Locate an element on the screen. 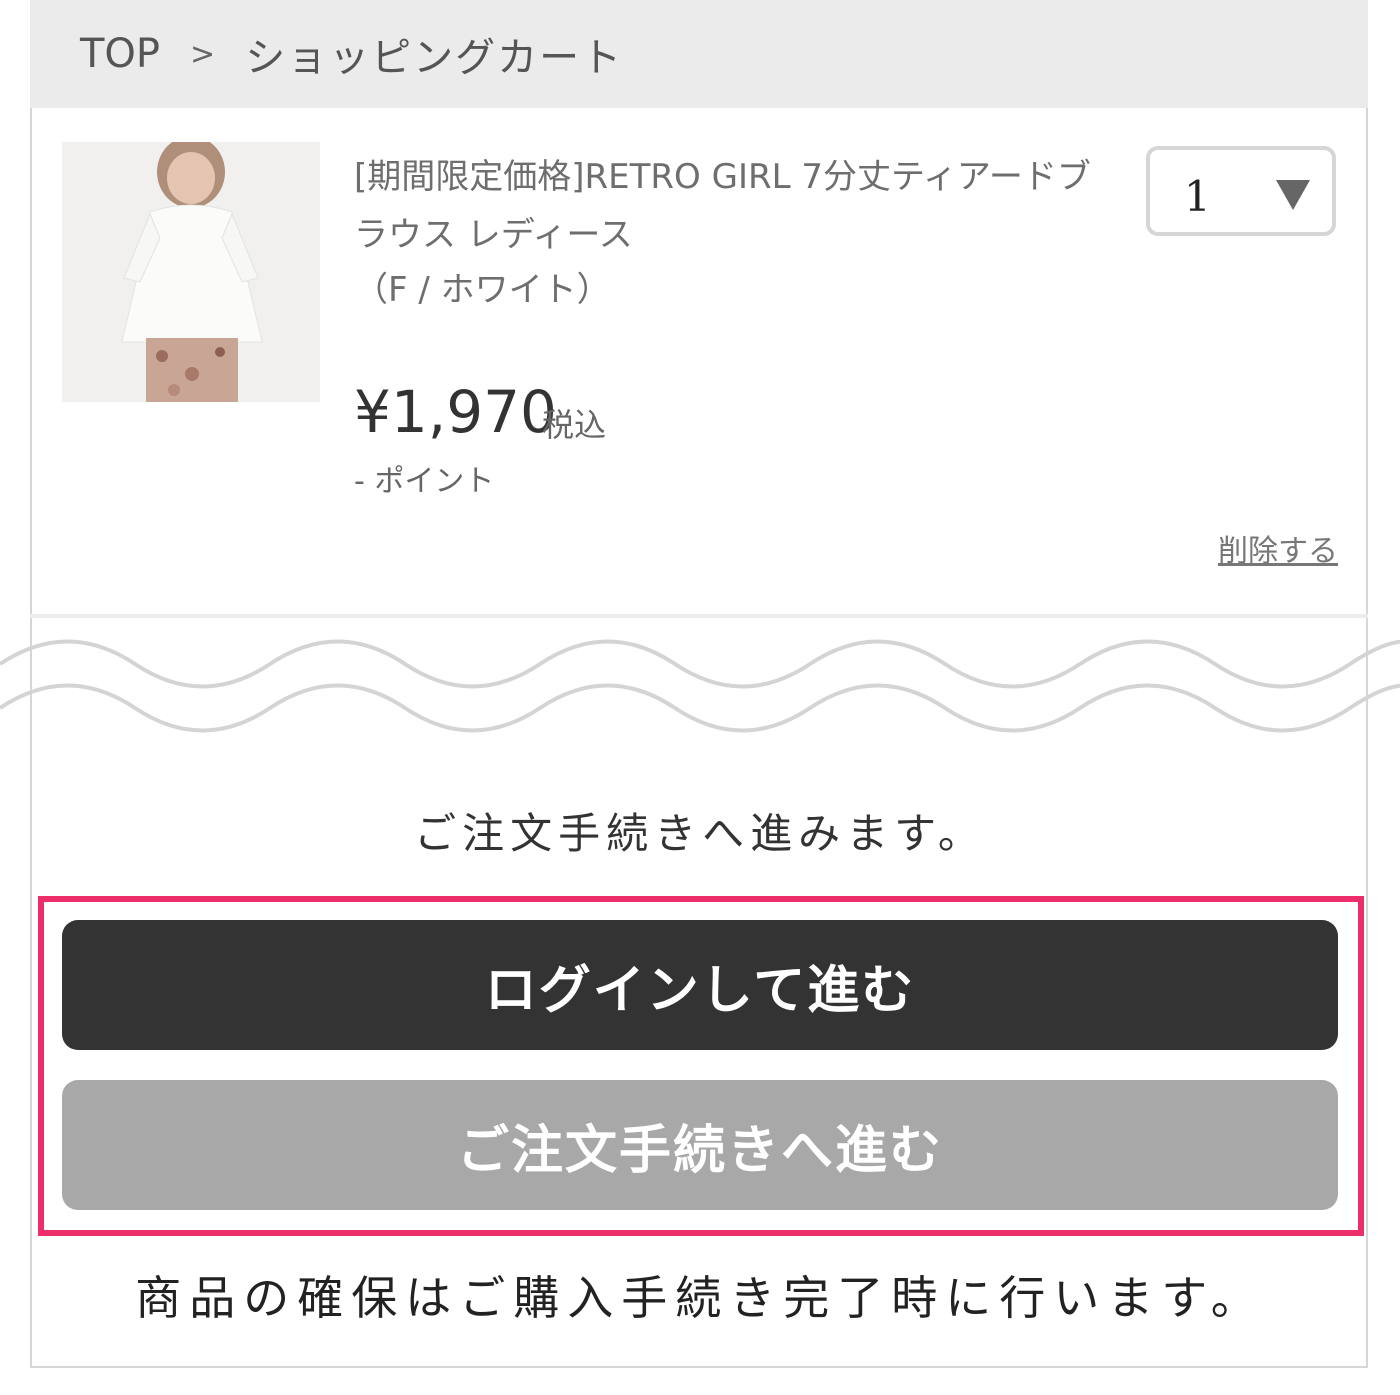 The image size is (1400, 1395). checkout-notice: ご注文手続きへ進みます。 is located at coordinates (700, 833).